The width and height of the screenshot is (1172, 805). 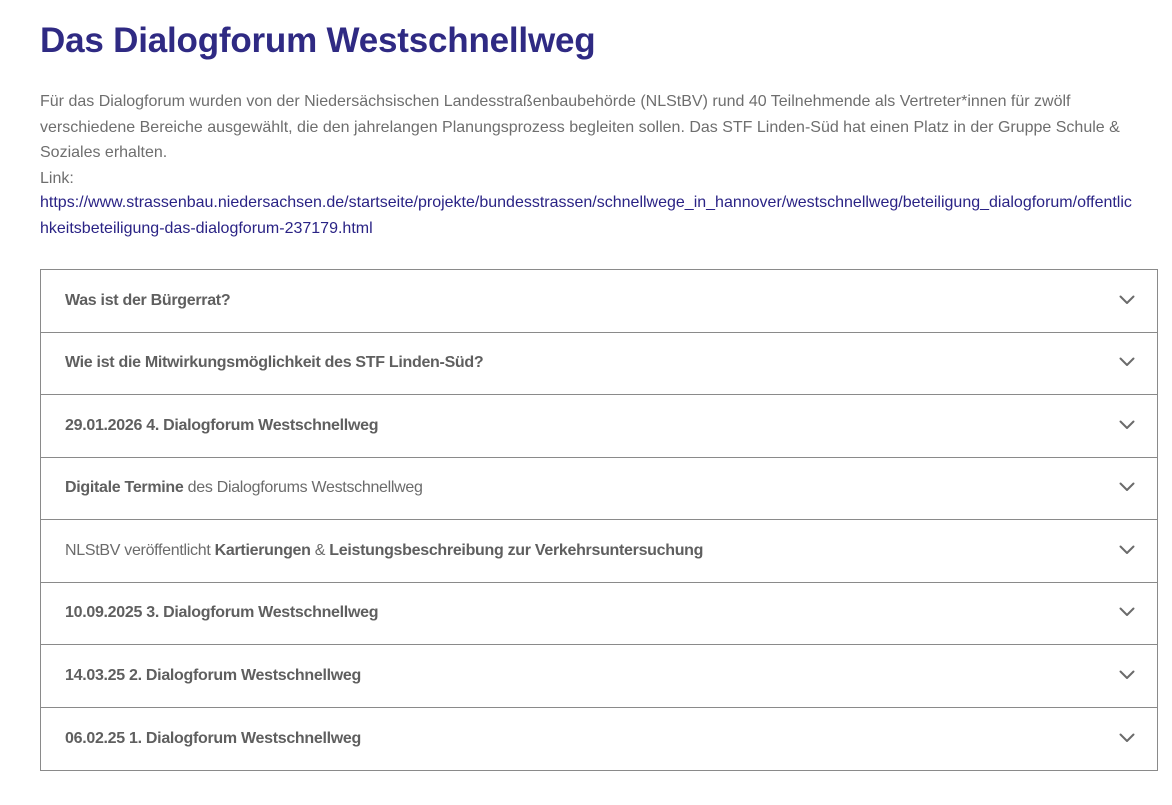 I want to click on accordion-item: 06.02.25 1. Dialogforum Westschnellweg, so click(x=599, y=739).